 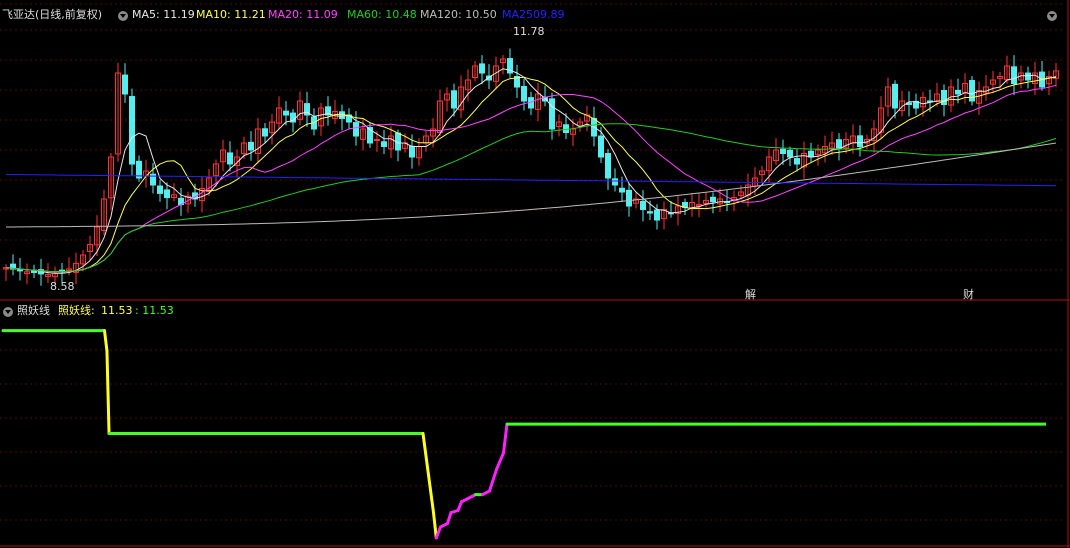 I want to click on ma-line, so click(x=531, y=180).